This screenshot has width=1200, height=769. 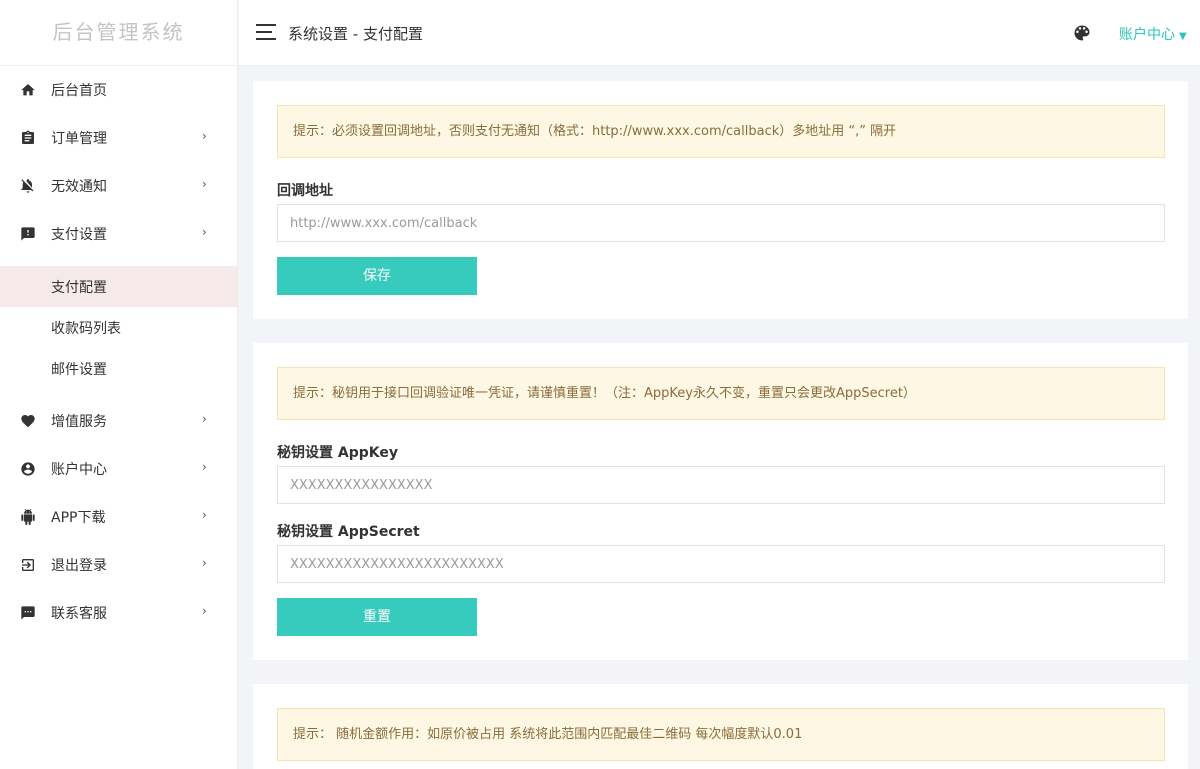 I want to click on heart-icon, so click(x=28, y=421).